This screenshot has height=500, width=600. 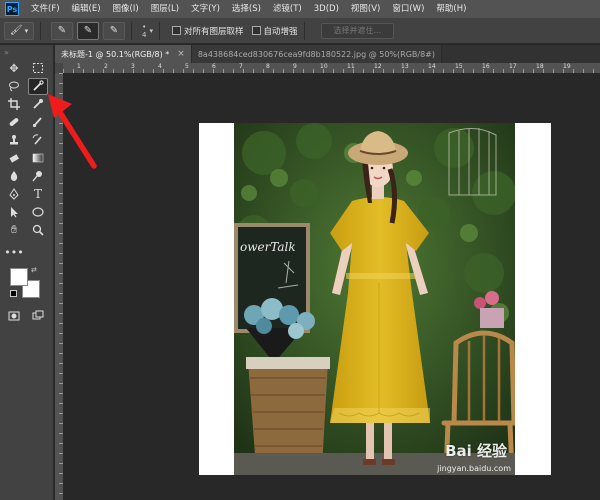 I want to click on lasso-tool, so click(x=14, y=86).